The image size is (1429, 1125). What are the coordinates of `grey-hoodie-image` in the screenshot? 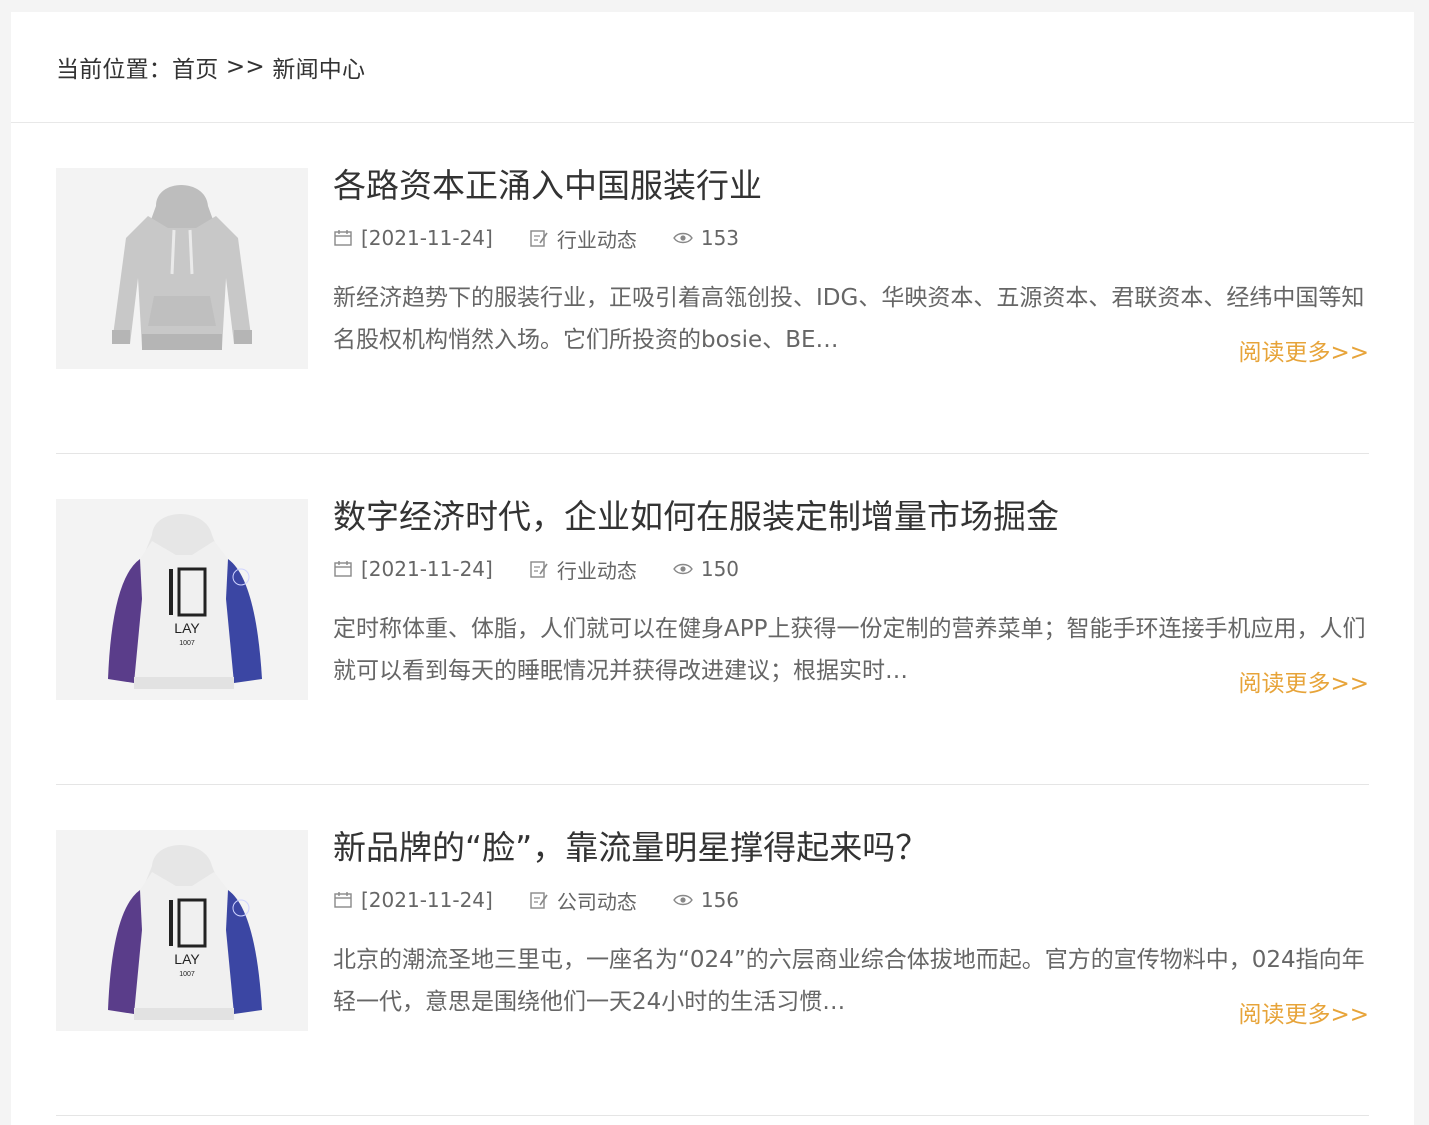 It's located at (182, 268).